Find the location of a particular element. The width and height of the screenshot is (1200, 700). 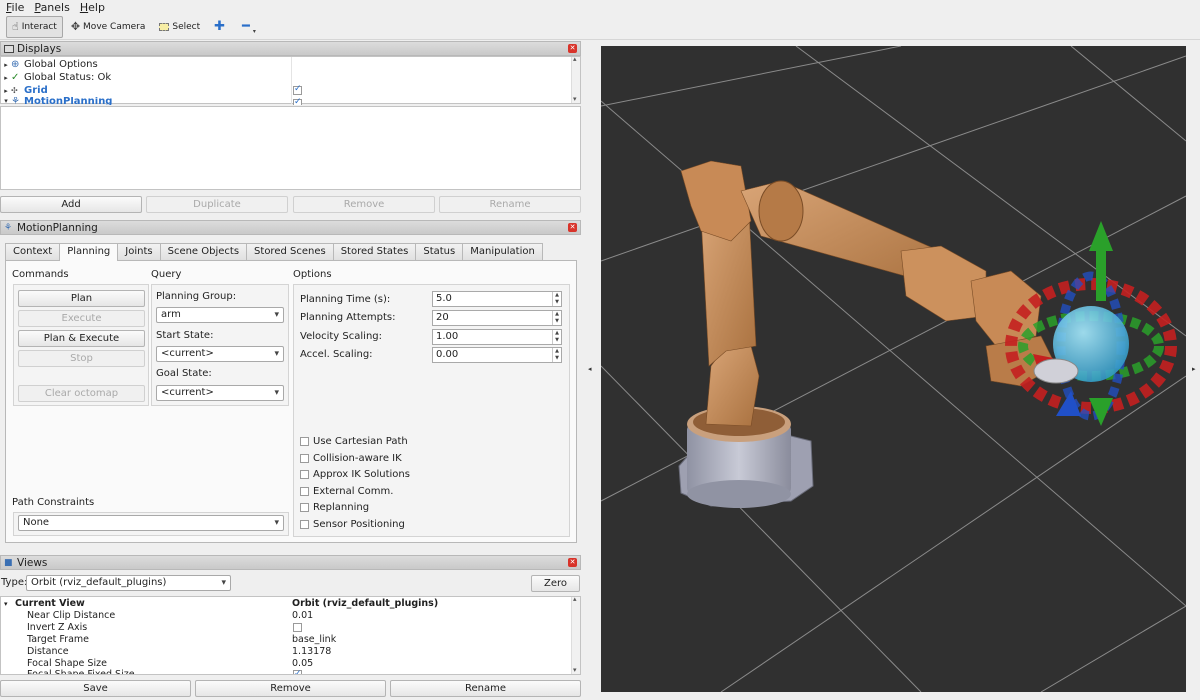

stop-button: Stop is located at coordinates (81, 358).